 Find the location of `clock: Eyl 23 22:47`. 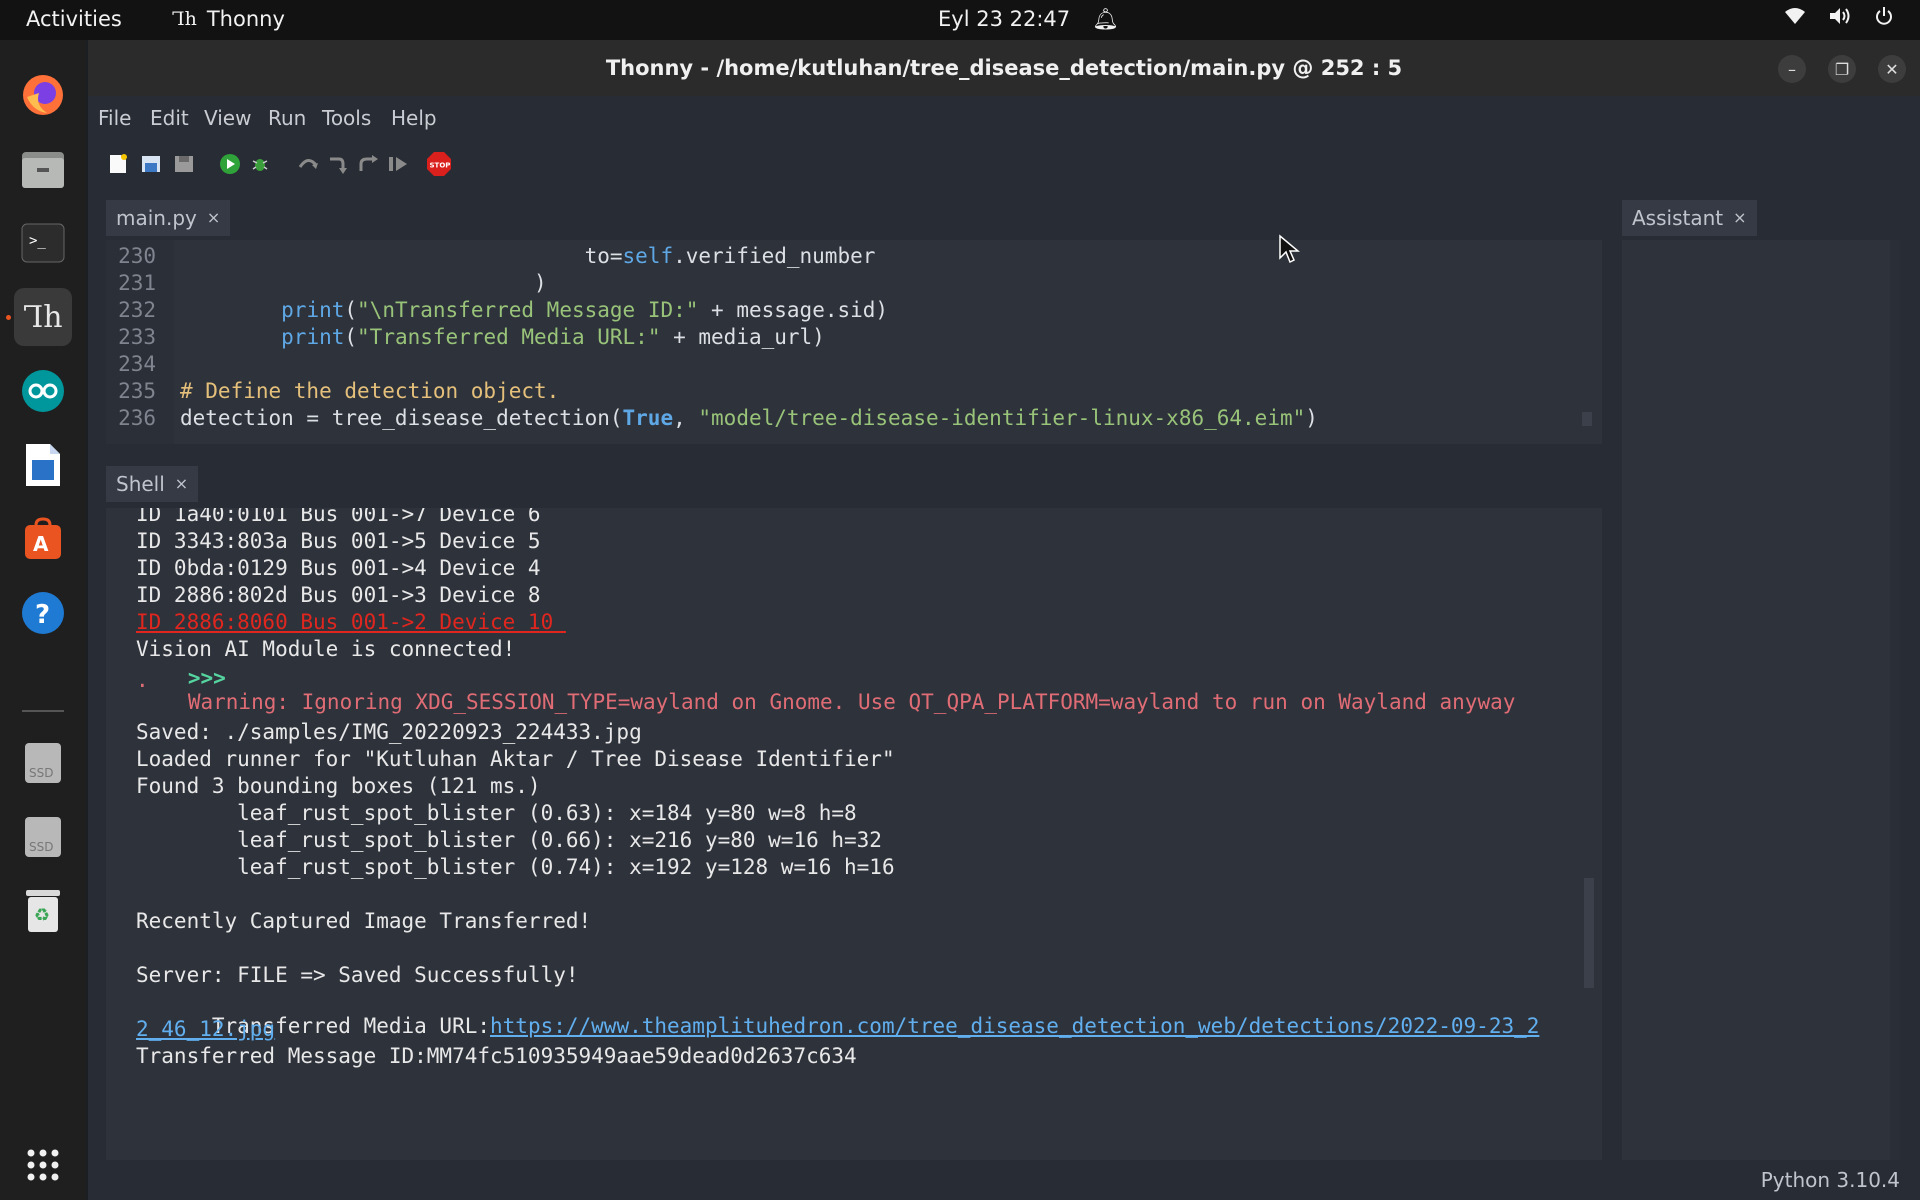

clock: Eyl 23 22:47 is located at coordinates (1004, 19).